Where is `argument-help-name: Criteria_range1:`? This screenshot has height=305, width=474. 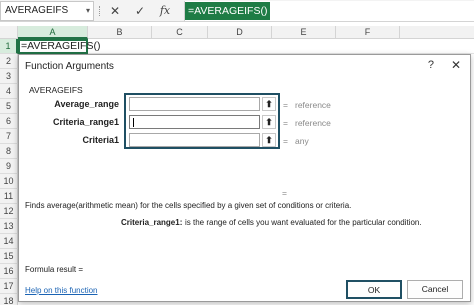
argument-help-name: Criteria_range1: is located at coordinates (152, 222).